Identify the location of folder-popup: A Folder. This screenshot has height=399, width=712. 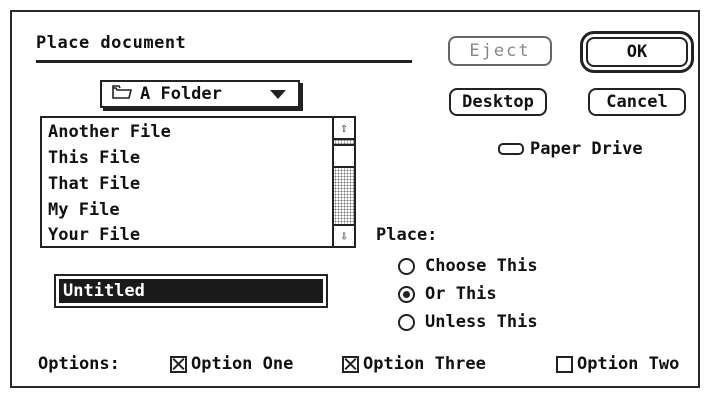
(200, 94).